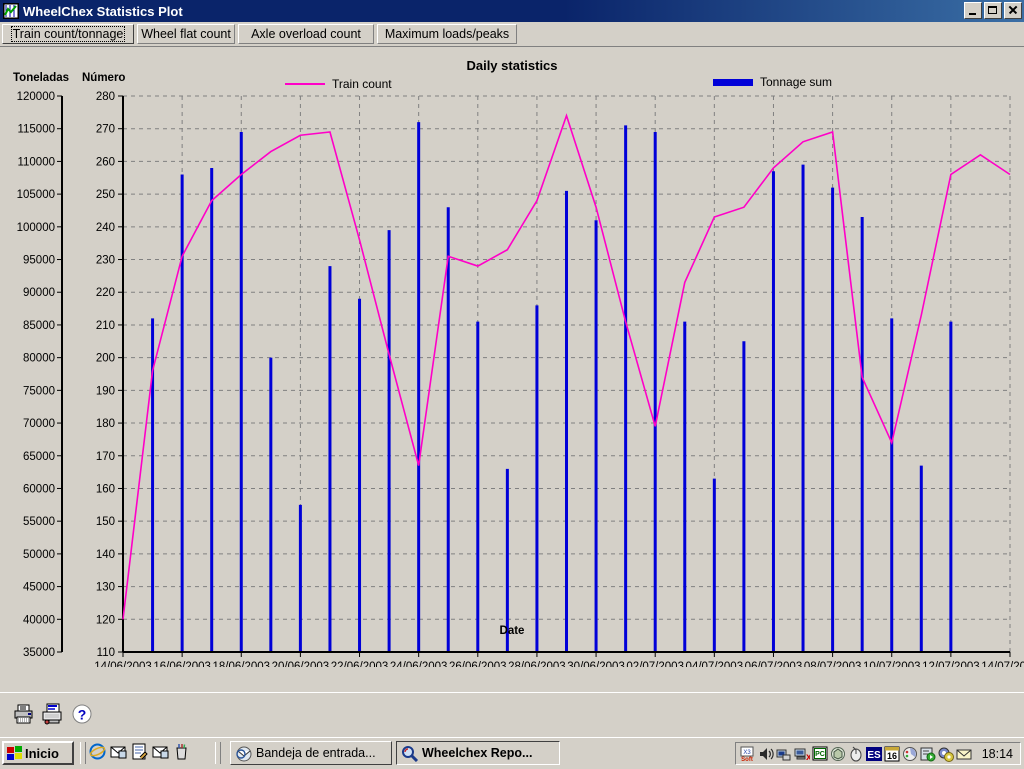  What do you see at coordinates (928, 754) in the screenshot?
I see `media-icon` at bounding box center [928, 754].